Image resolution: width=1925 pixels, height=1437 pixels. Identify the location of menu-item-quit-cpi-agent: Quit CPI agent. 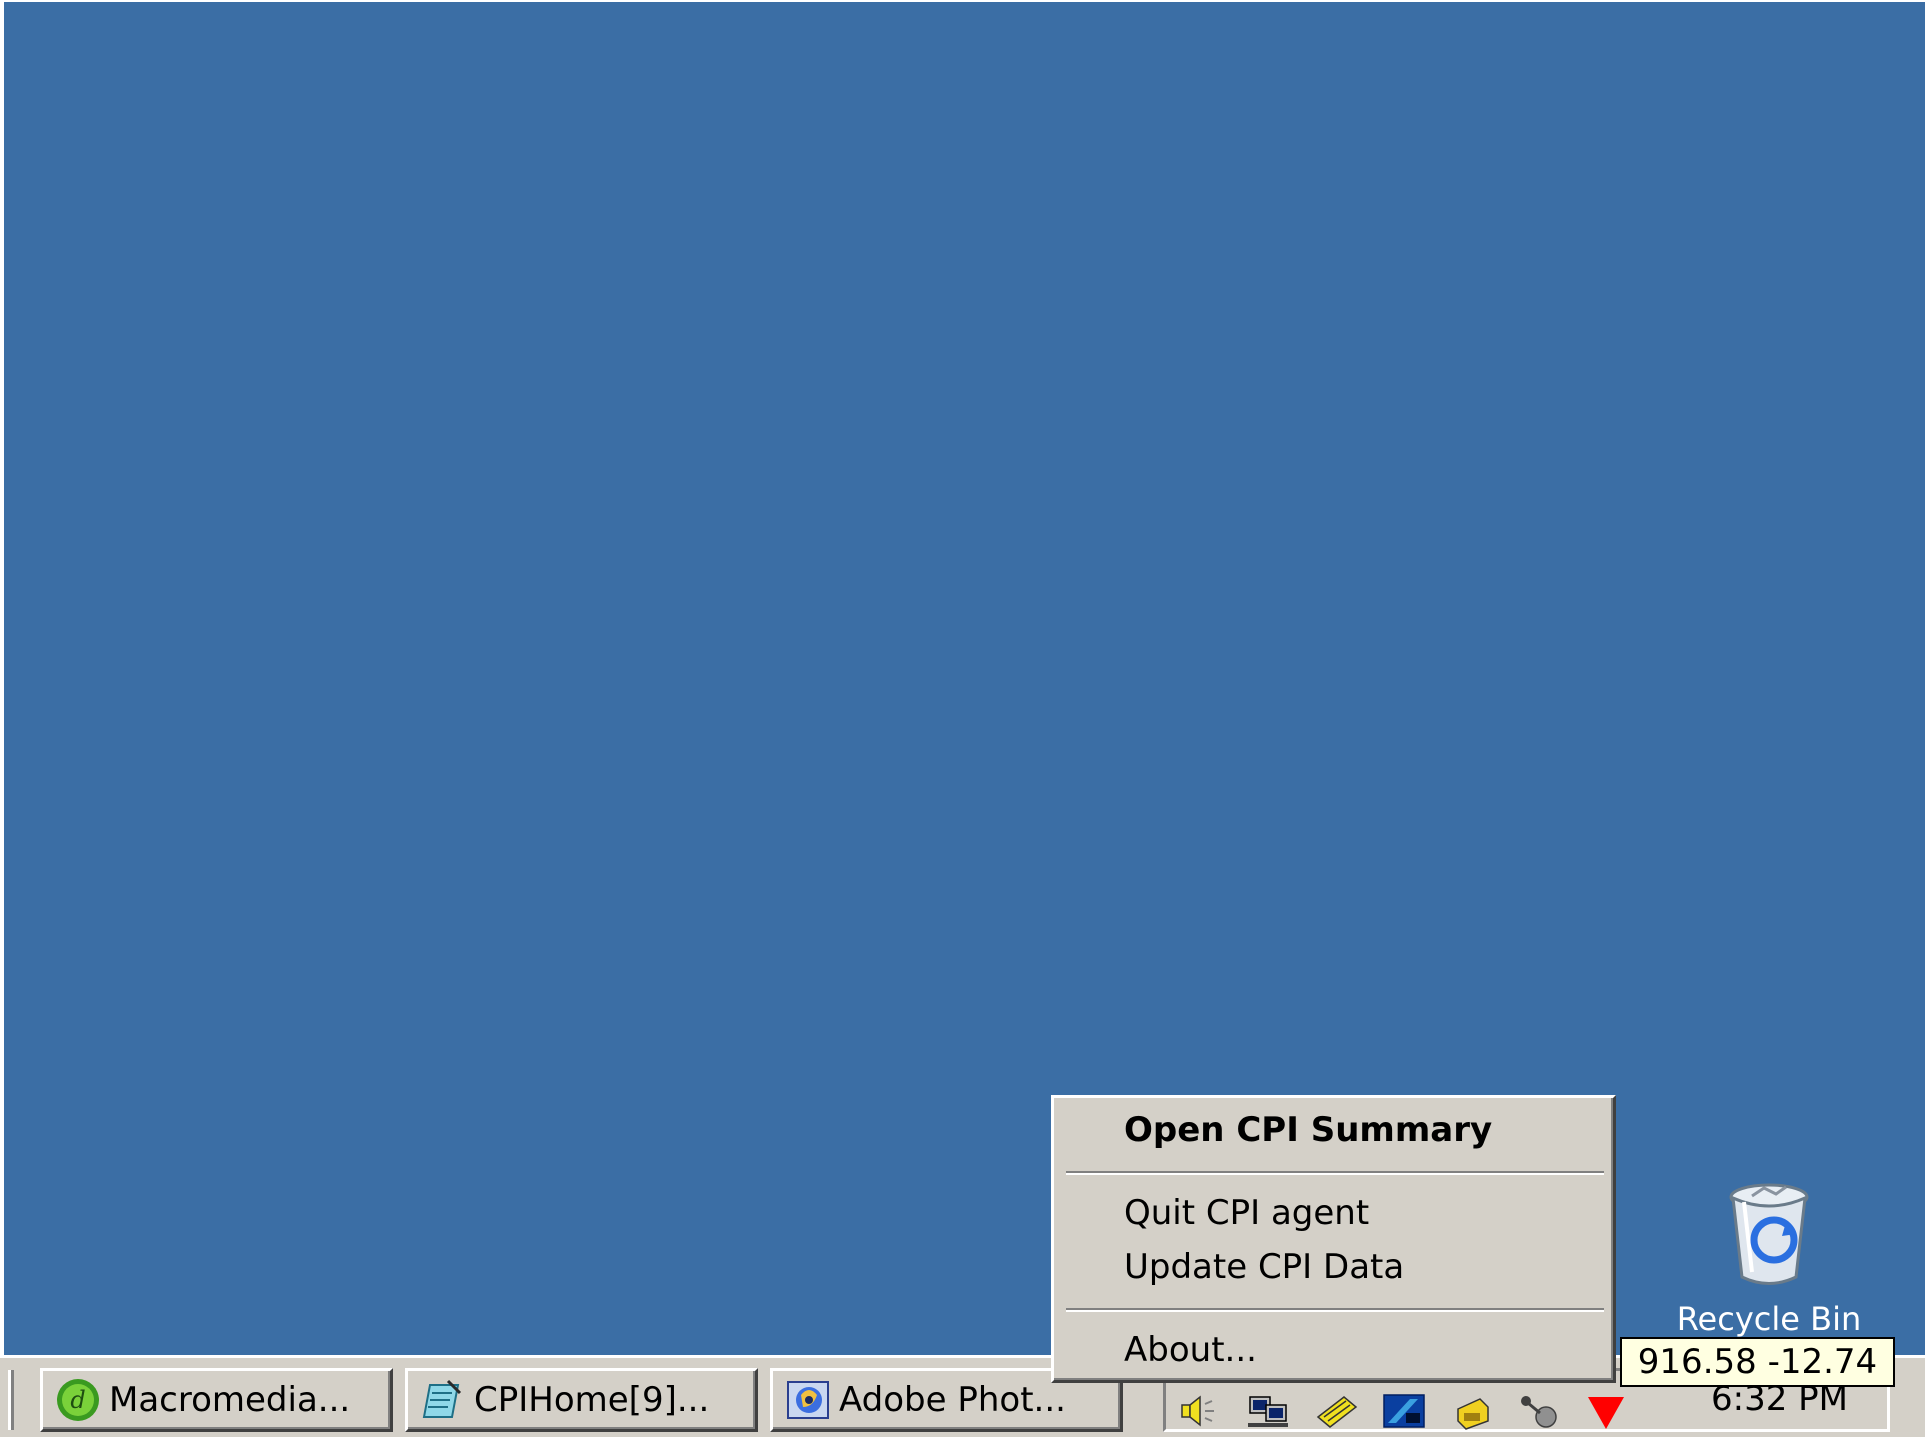
(1246, 1213).